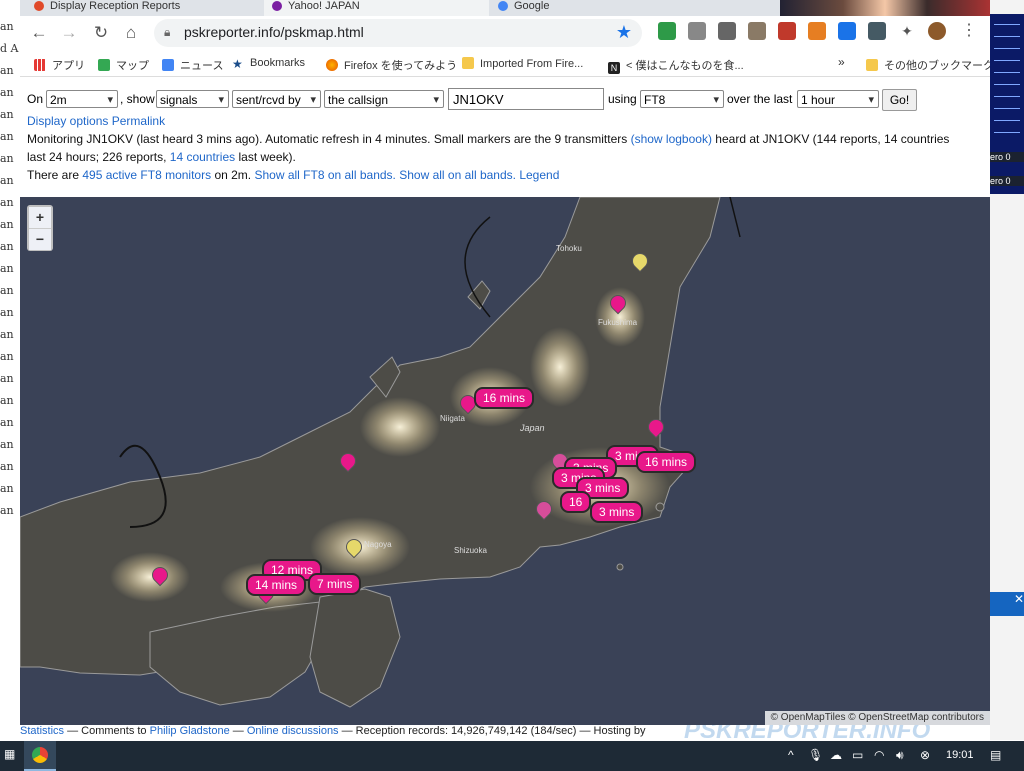 The image size is (1024, 771). What do you see at coordinates (146, 175) in the screenshot?
I see `active-monitors-link: 495 active FT8 monitors` at bounding box center [146, 175].